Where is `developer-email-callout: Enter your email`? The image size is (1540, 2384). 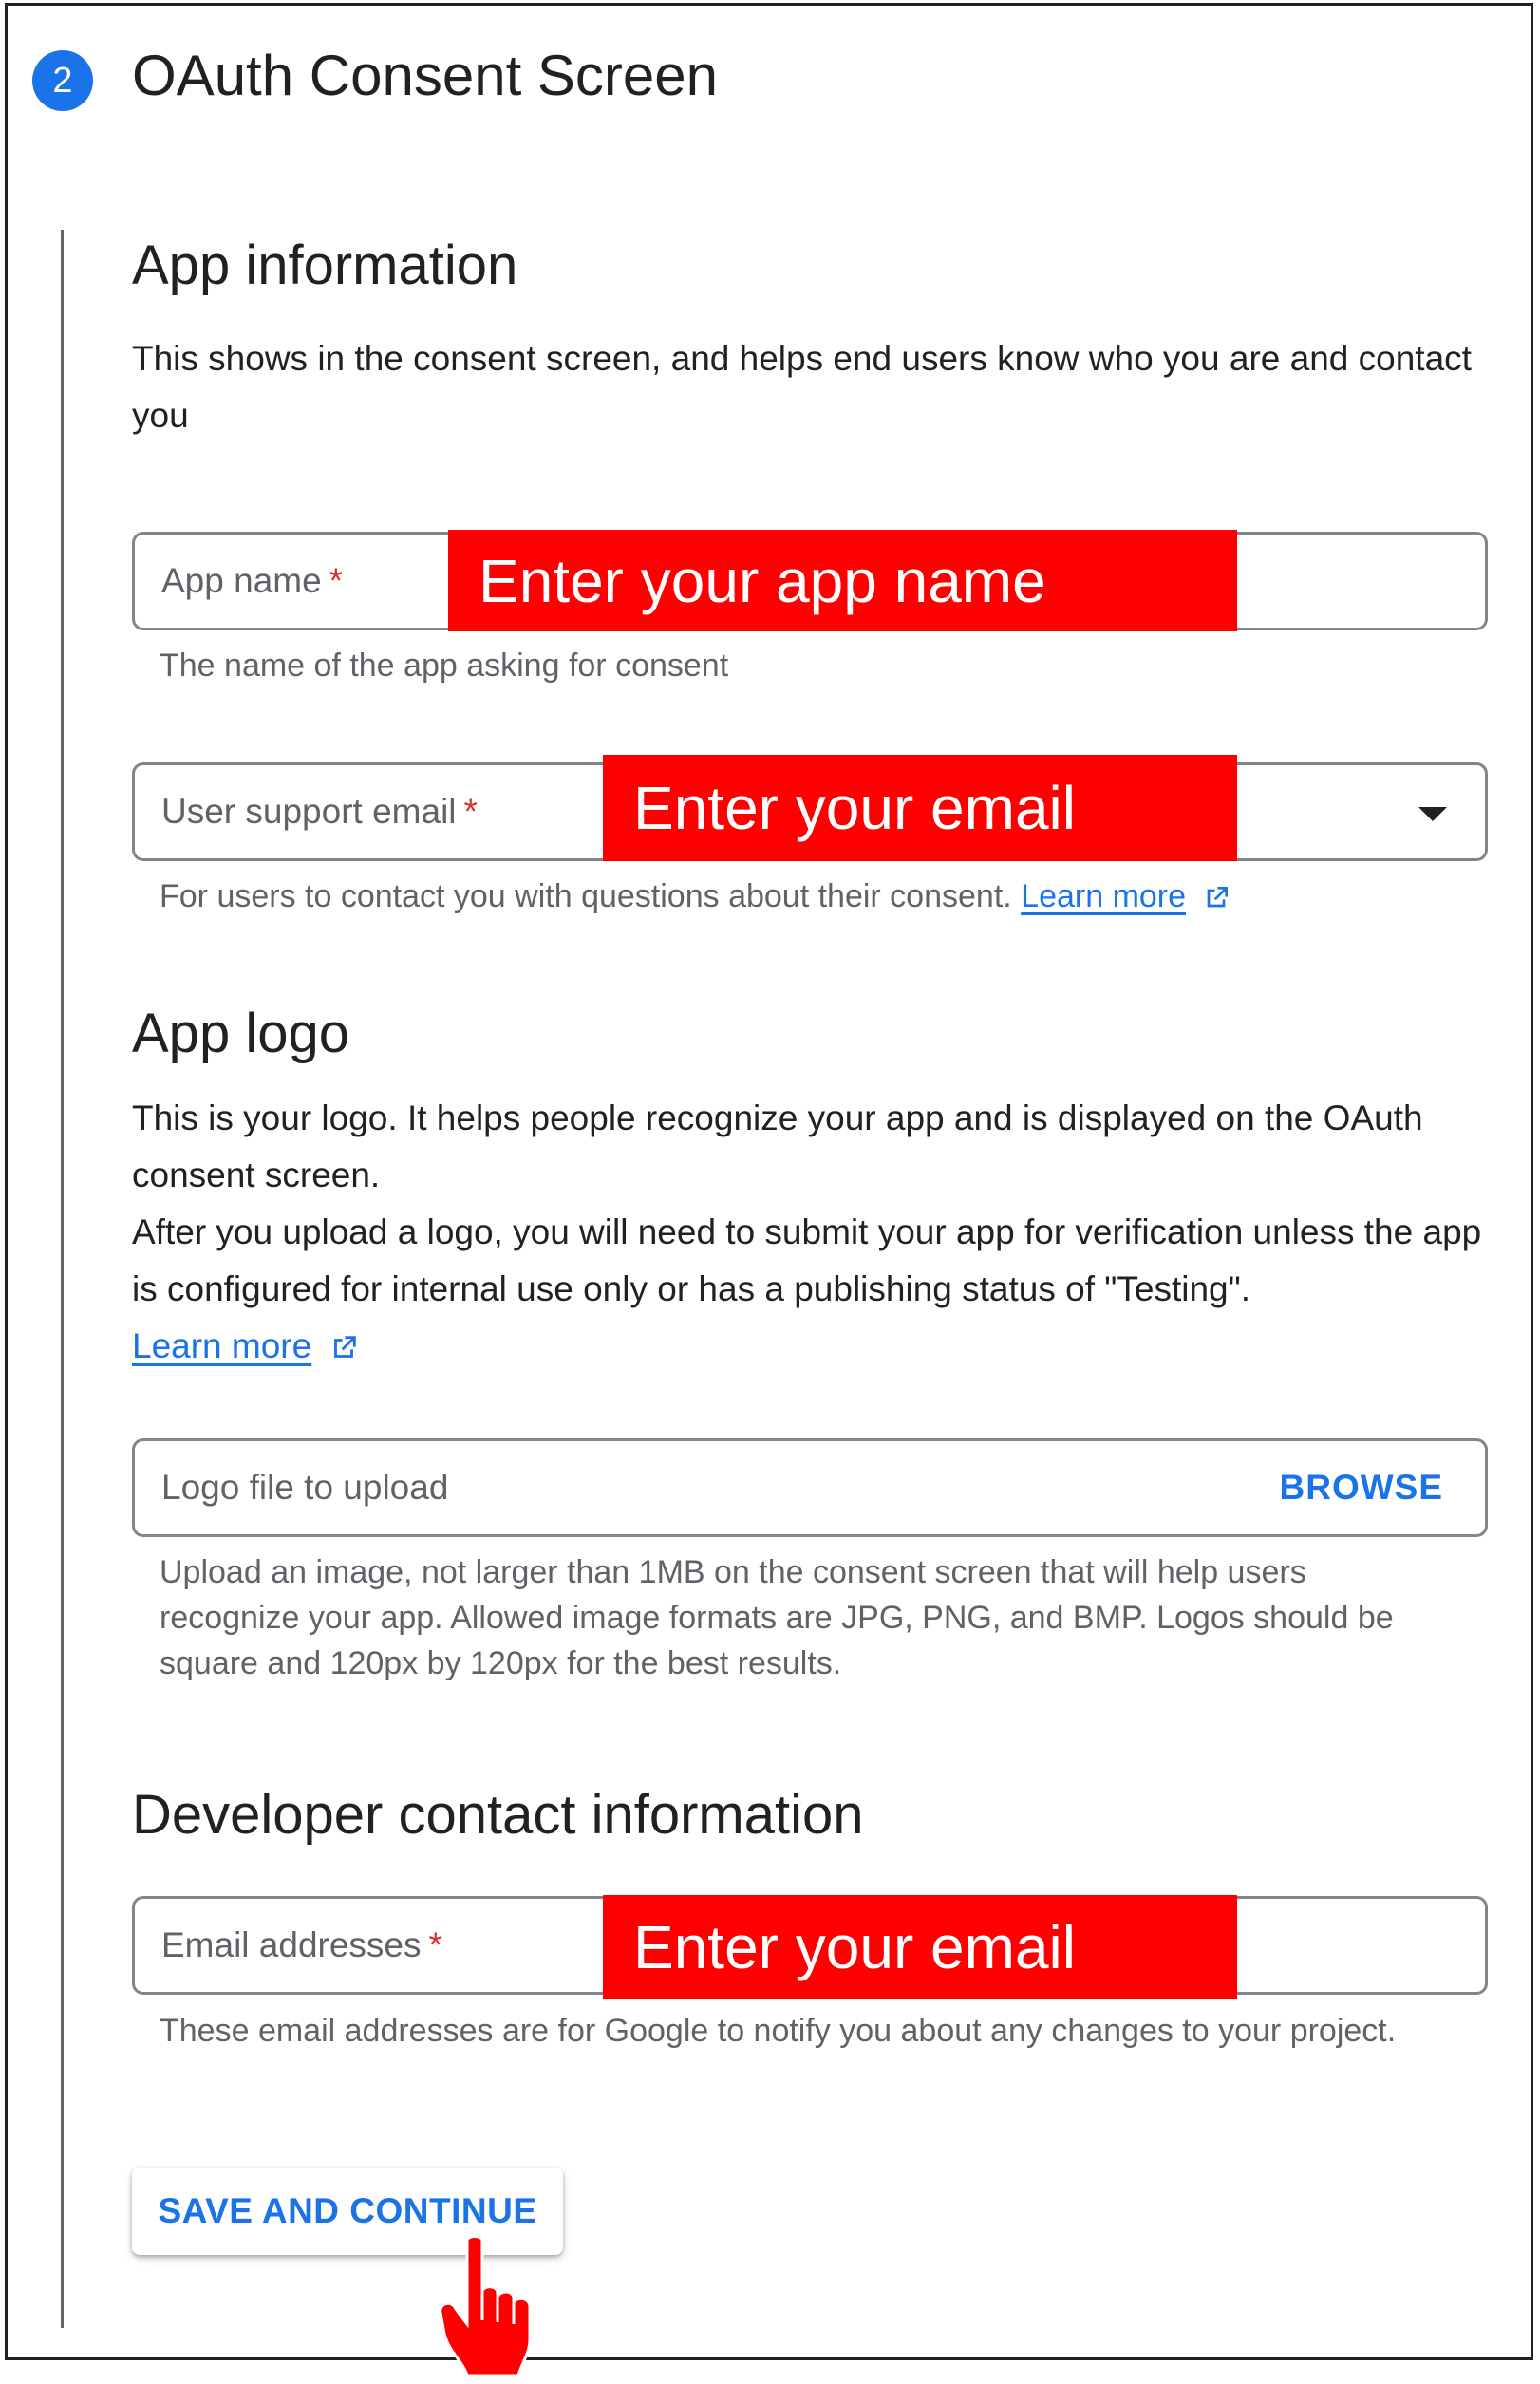 developer-email-callout: Enter your email is located at coordinates (920, 1947).